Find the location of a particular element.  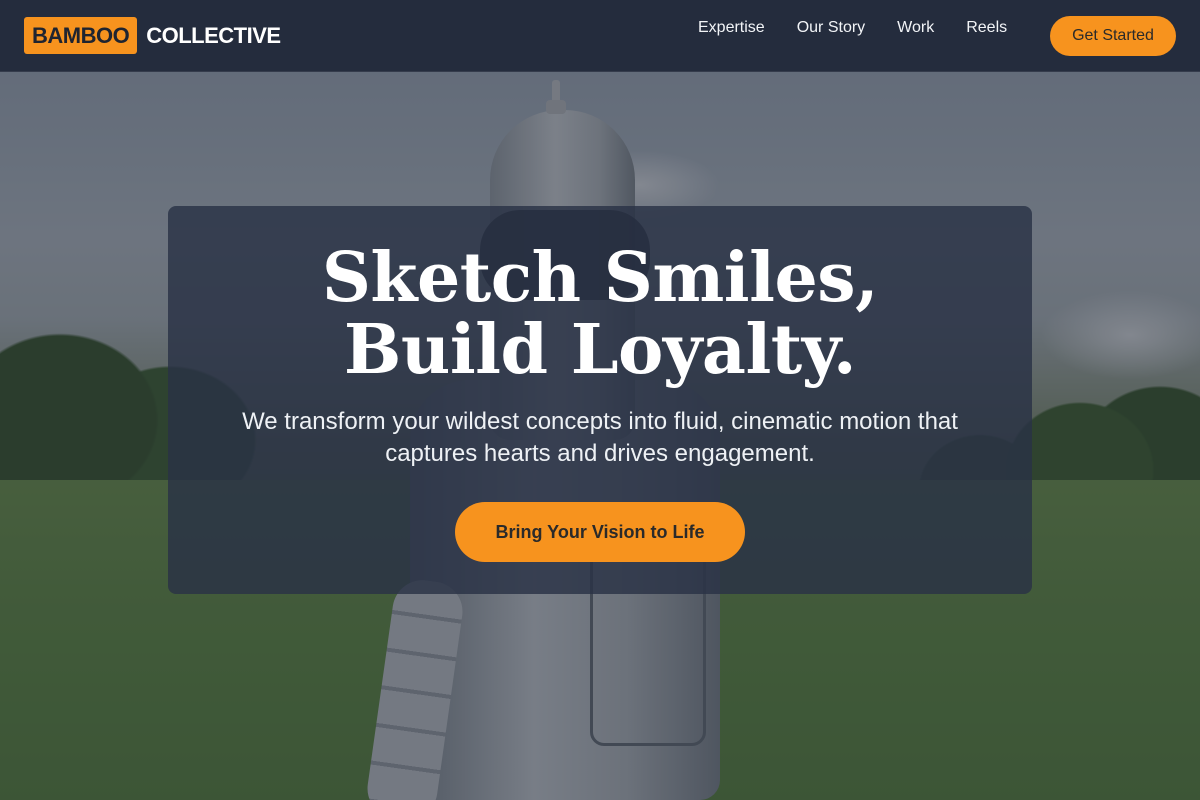

nav-link-work: Work is located at coordinates (915, 28).